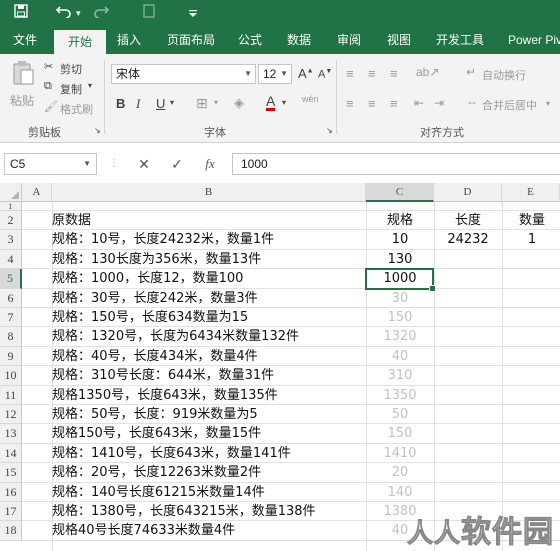 The image size is (560, 551). I want to click on decrease-font-icon: A▼, so click(325, 74).